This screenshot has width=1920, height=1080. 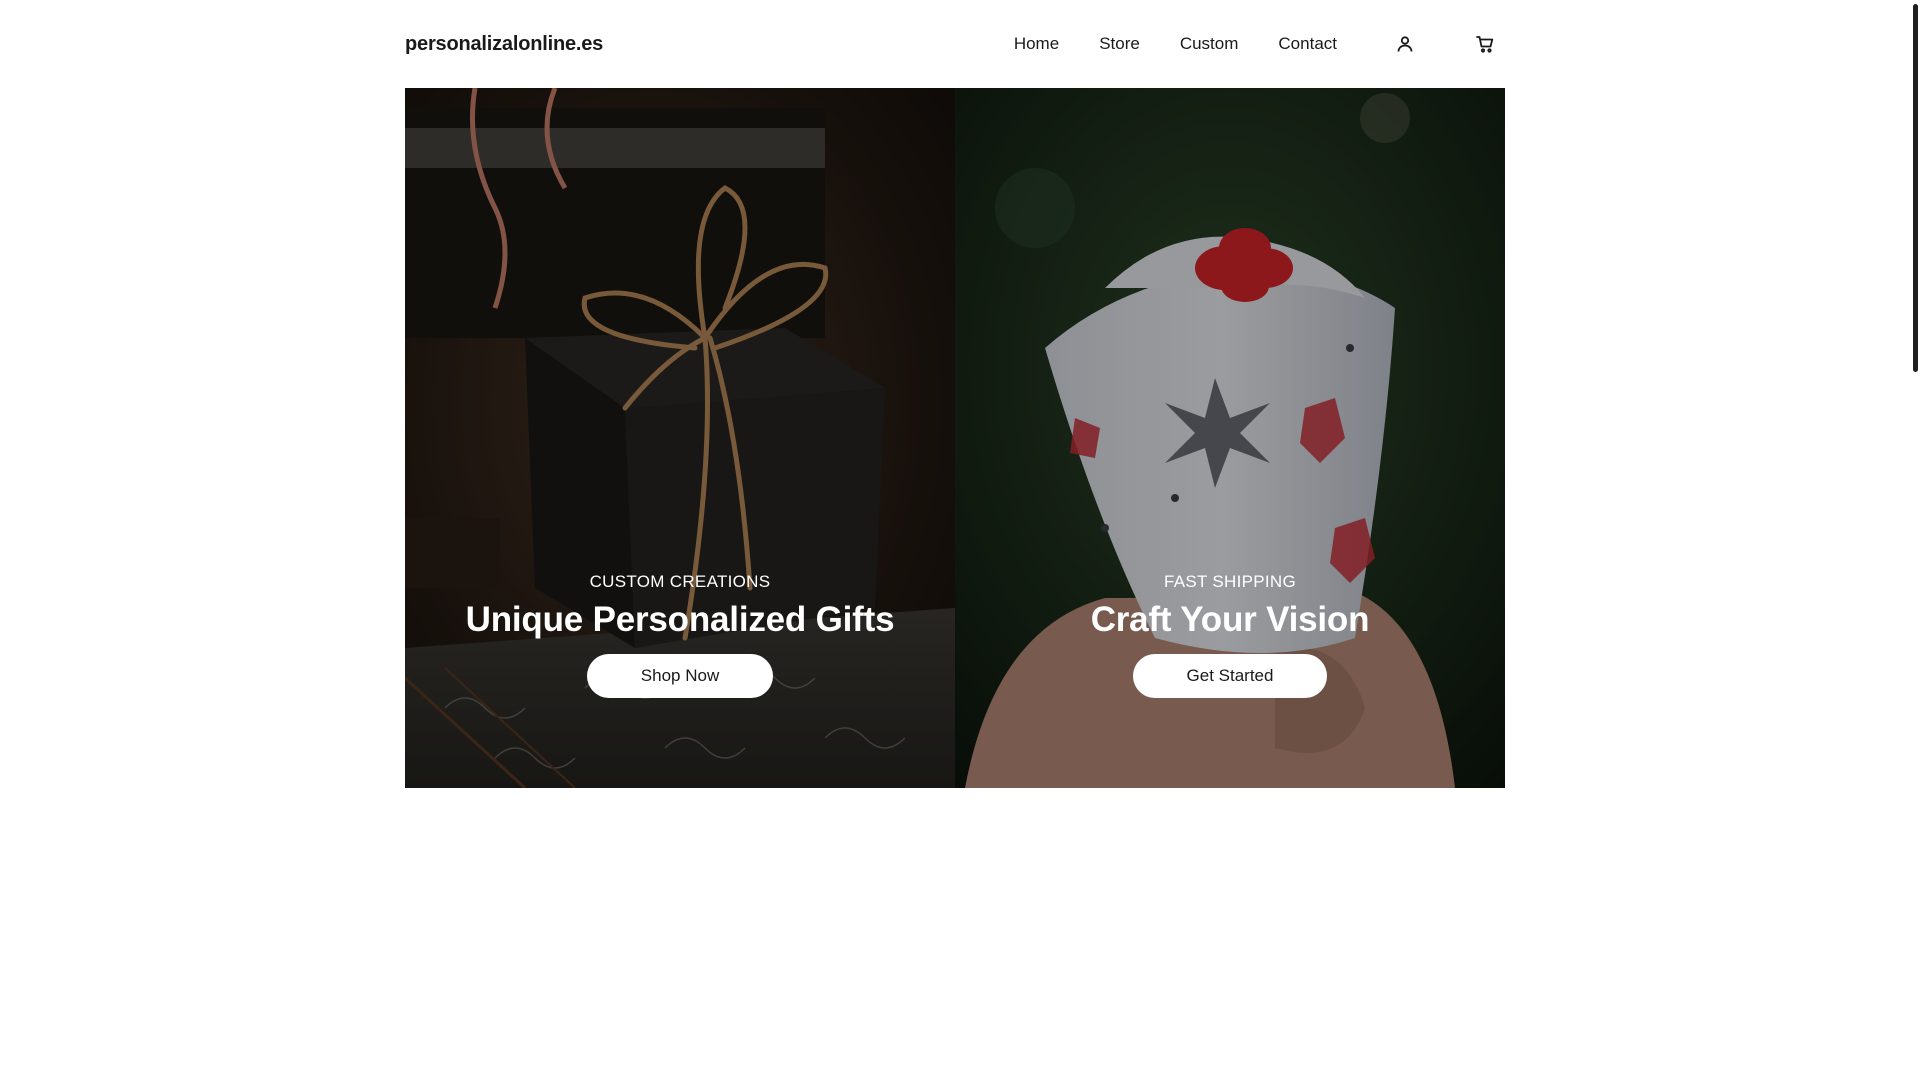 What do you see at coordinates (680, 676) in the screenshot?
I see `shop-now-button: Shop Now` at bounding box center [680, 676].